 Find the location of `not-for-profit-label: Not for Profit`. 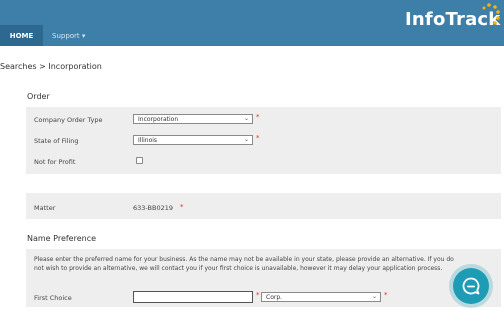

not-for-profit-label: Not for Profit is located at coordinates (55, 162).